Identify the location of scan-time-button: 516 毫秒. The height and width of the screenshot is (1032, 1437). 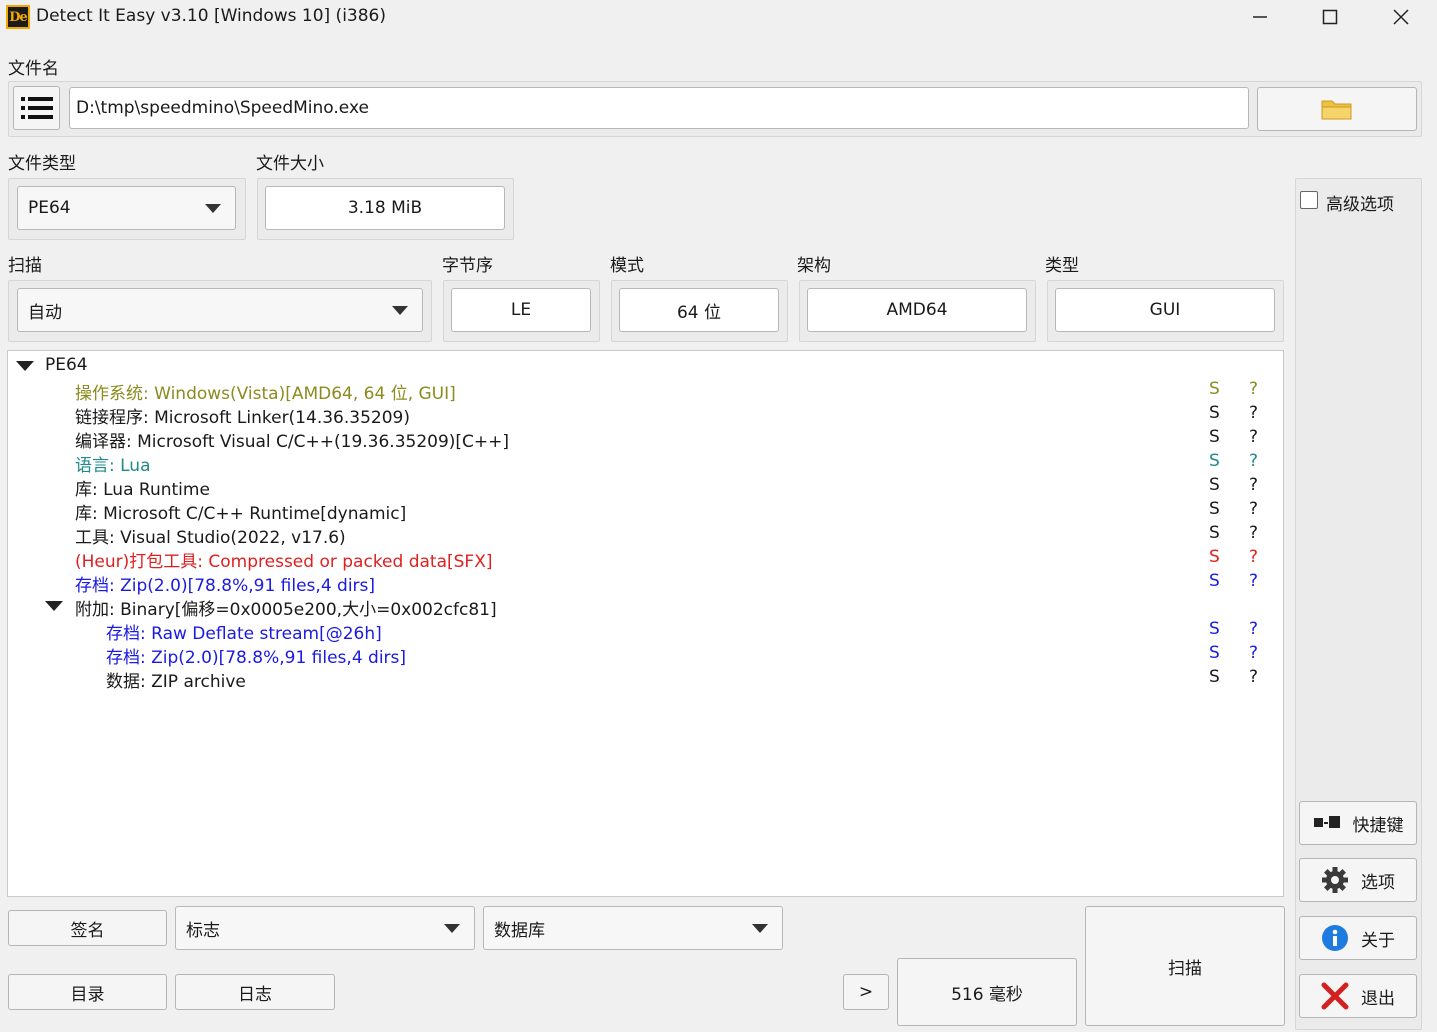
(987, 992).